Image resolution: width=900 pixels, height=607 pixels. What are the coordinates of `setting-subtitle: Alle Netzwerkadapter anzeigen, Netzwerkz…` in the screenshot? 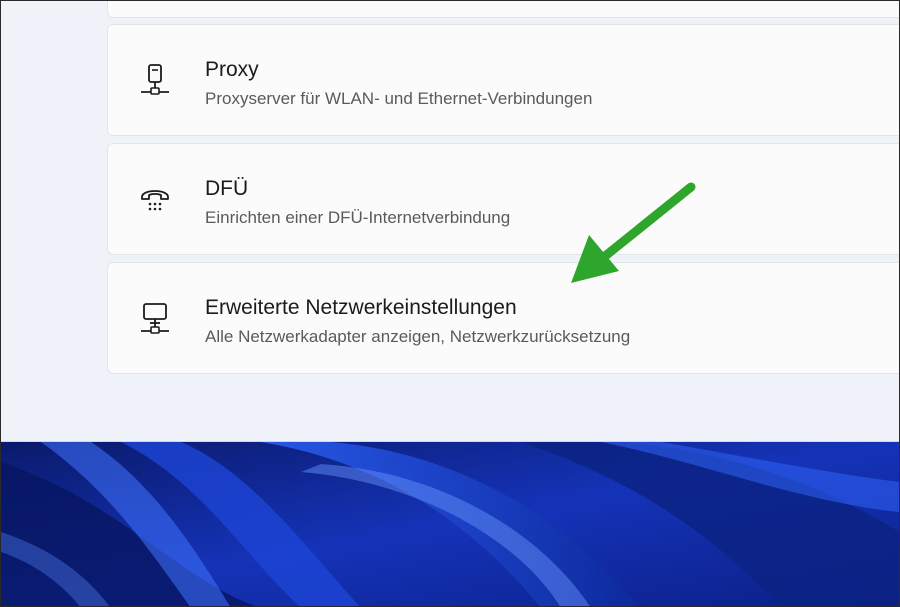 It's located at (418, 336).